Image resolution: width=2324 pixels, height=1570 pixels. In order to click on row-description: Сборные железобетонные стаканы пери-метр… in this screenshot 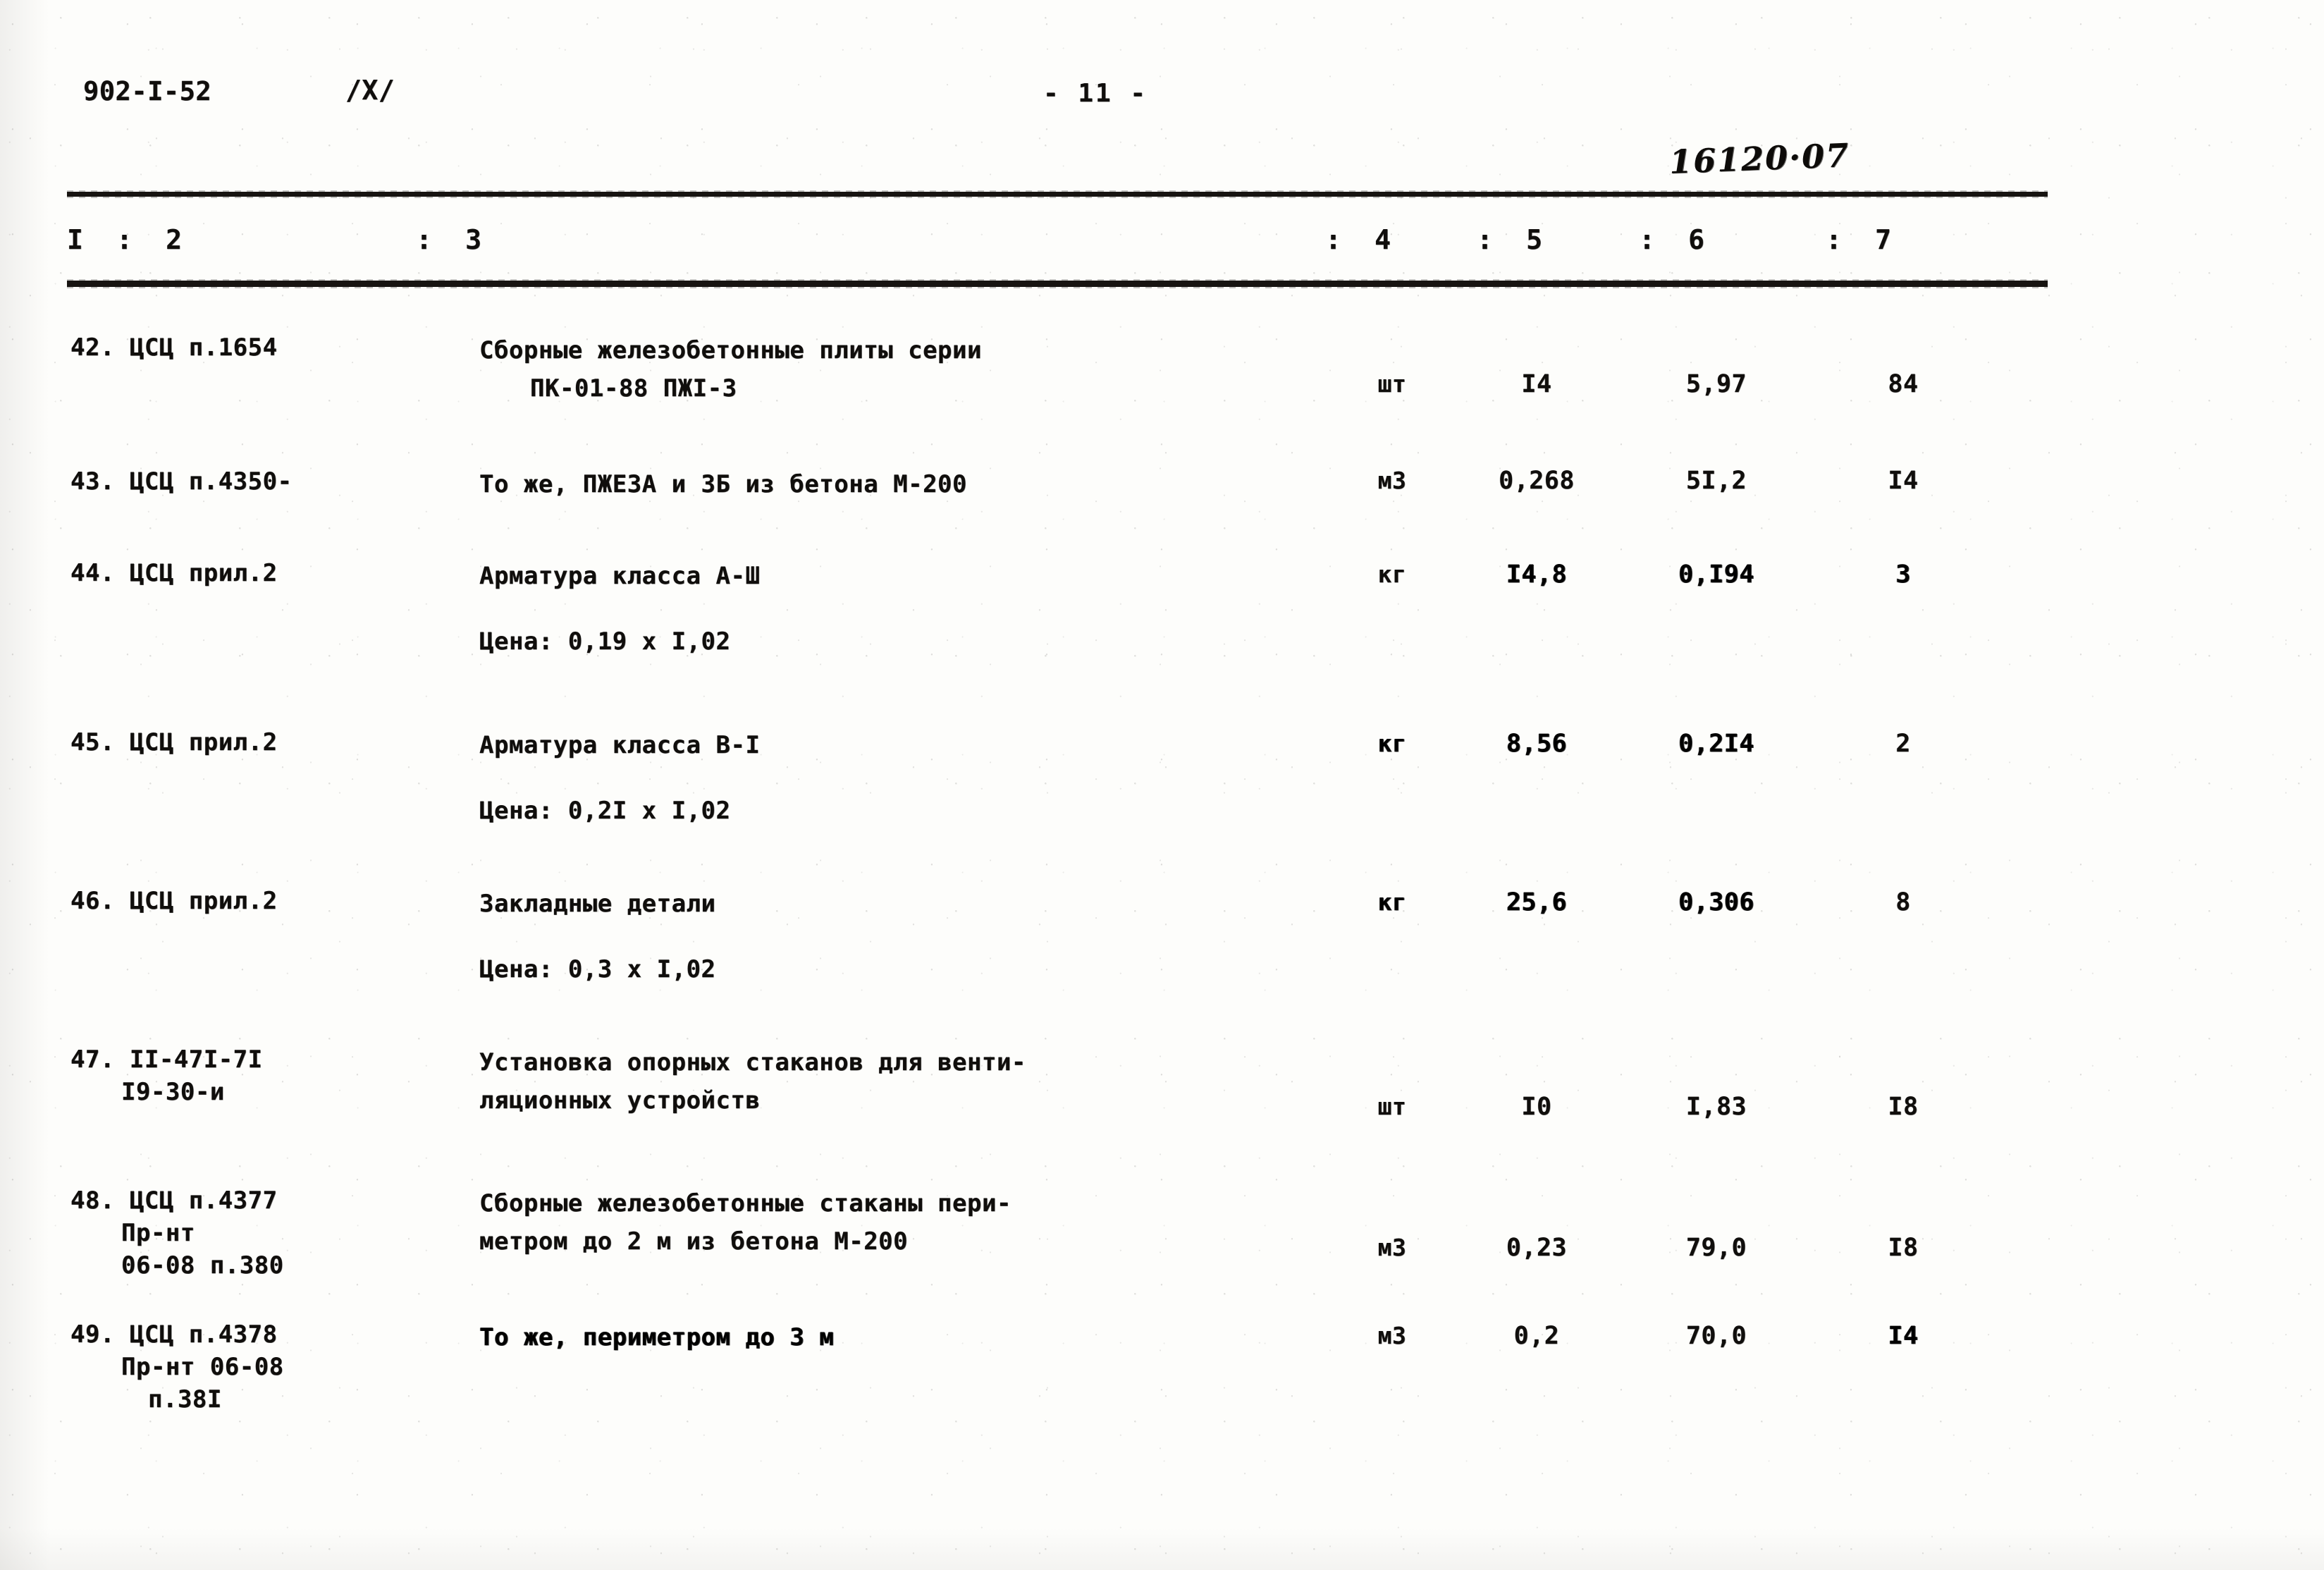, I will do `click(884, 1222)`.